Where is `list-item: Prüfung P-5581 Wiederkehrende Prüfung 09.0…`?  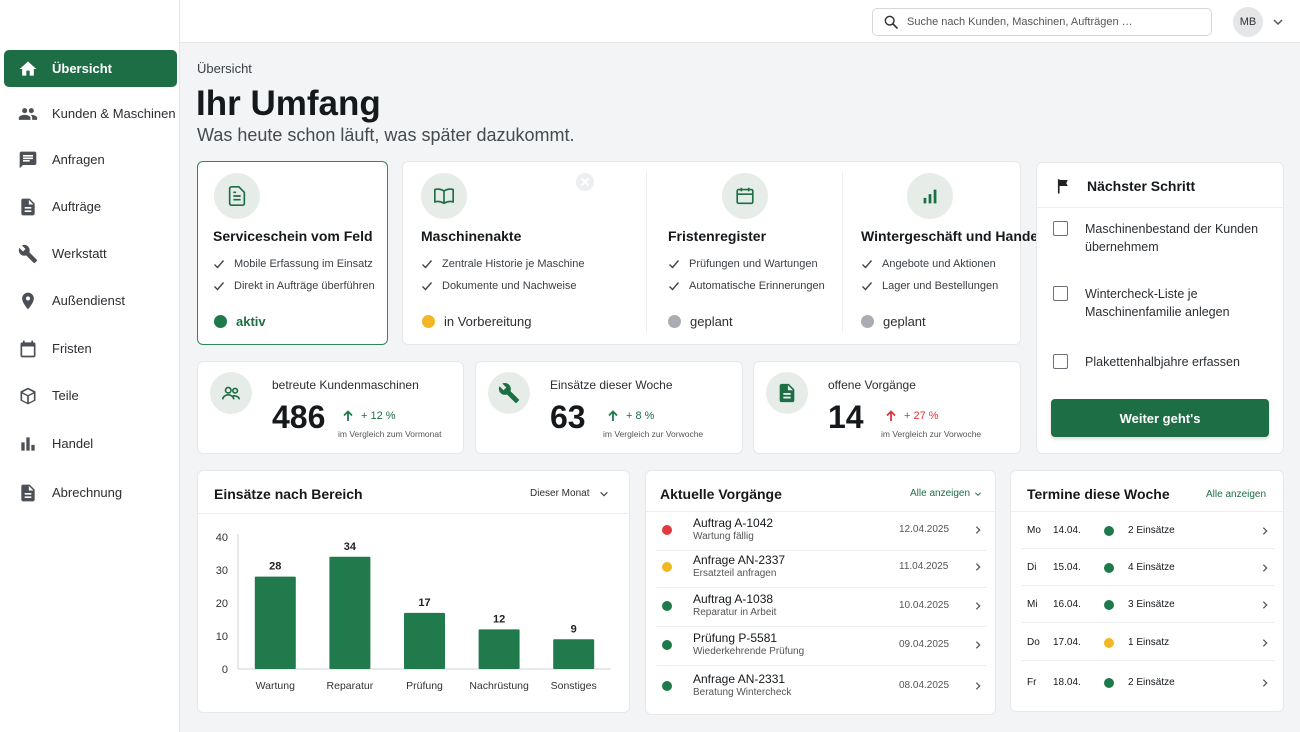
list-item: Prüfung P-5581 Wiederkehrende Prüfung 09.0… is located at coordinates (821, 647).